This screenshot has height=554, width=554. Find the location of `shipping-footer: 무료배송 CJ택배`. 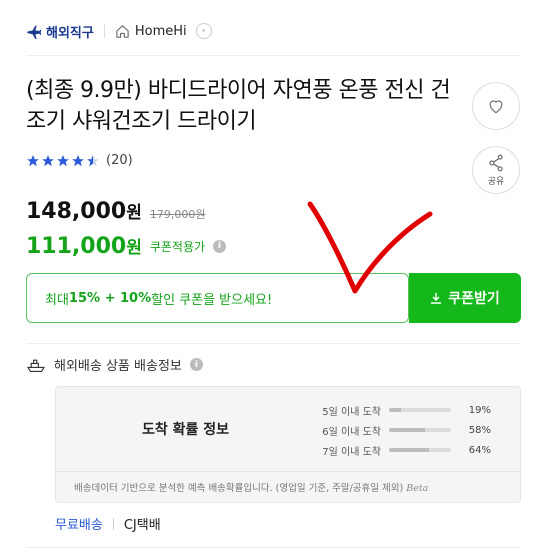

shipping-footer: 무료배송 CJ택배 is located at coordinates (108, 523).